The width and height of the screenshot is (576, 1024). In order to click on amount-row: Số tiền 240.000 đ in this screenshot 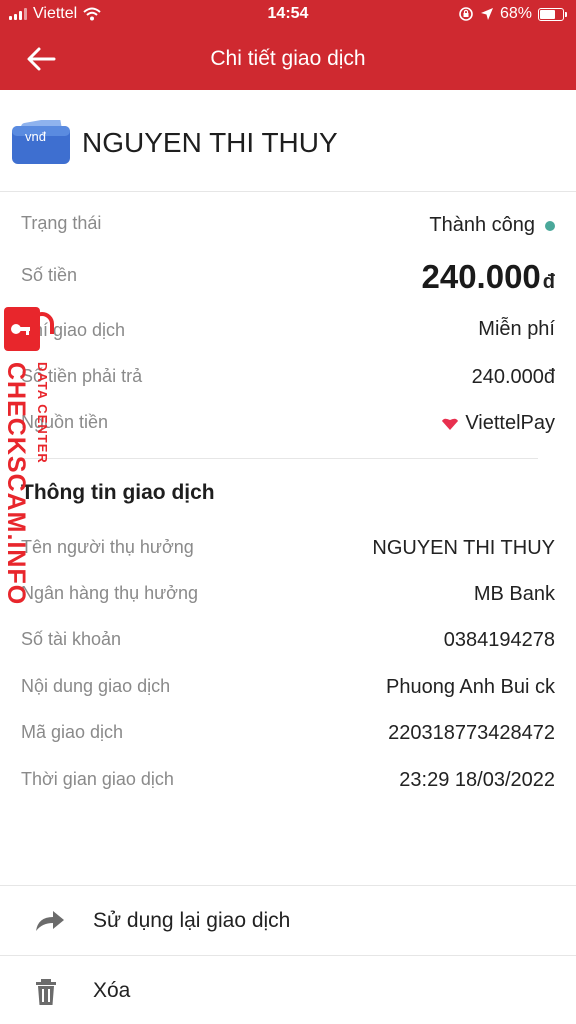, I will do `click(288, 280)`.